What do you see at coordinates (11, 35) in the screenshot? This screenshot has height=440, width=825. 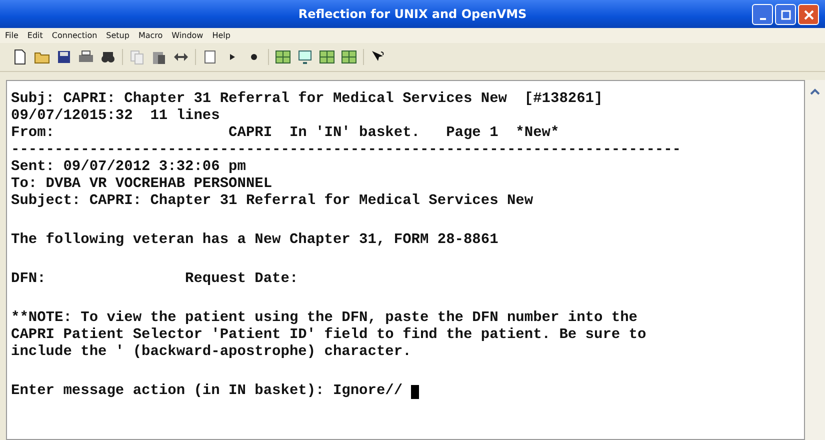 I see `menu-item: File` at bounding box center [11, 35].